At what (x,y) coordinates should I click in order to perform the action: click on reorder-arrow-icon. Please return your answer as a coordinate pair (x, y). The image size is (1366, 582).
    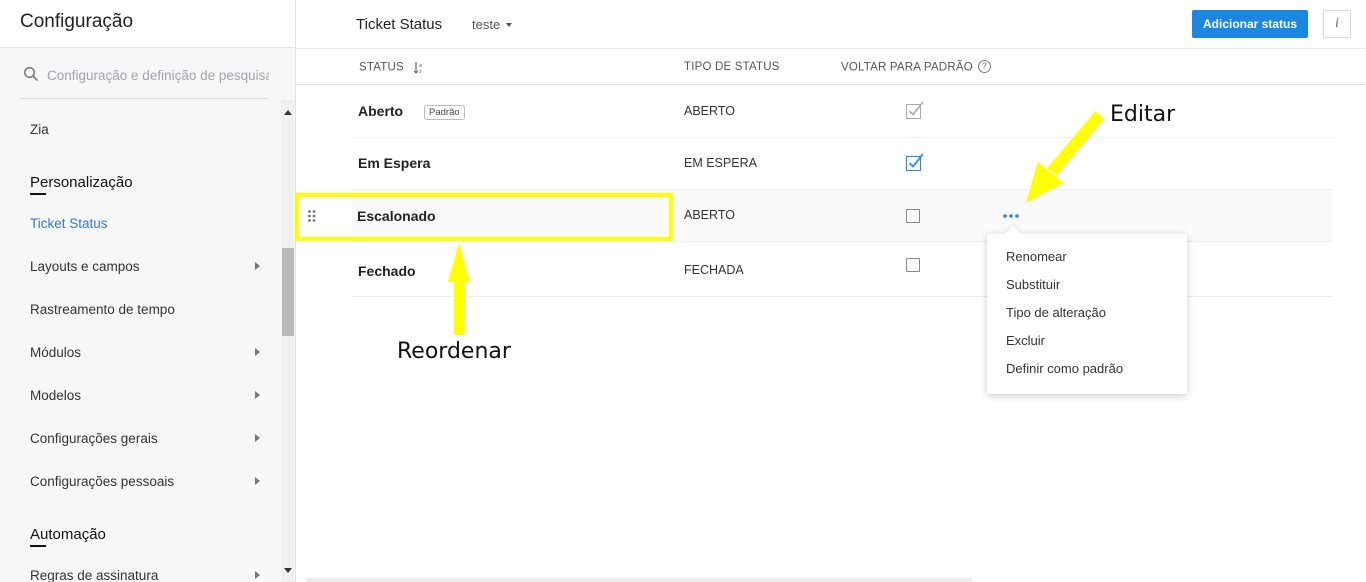
    Looking at the image, I should click on (459, 289).